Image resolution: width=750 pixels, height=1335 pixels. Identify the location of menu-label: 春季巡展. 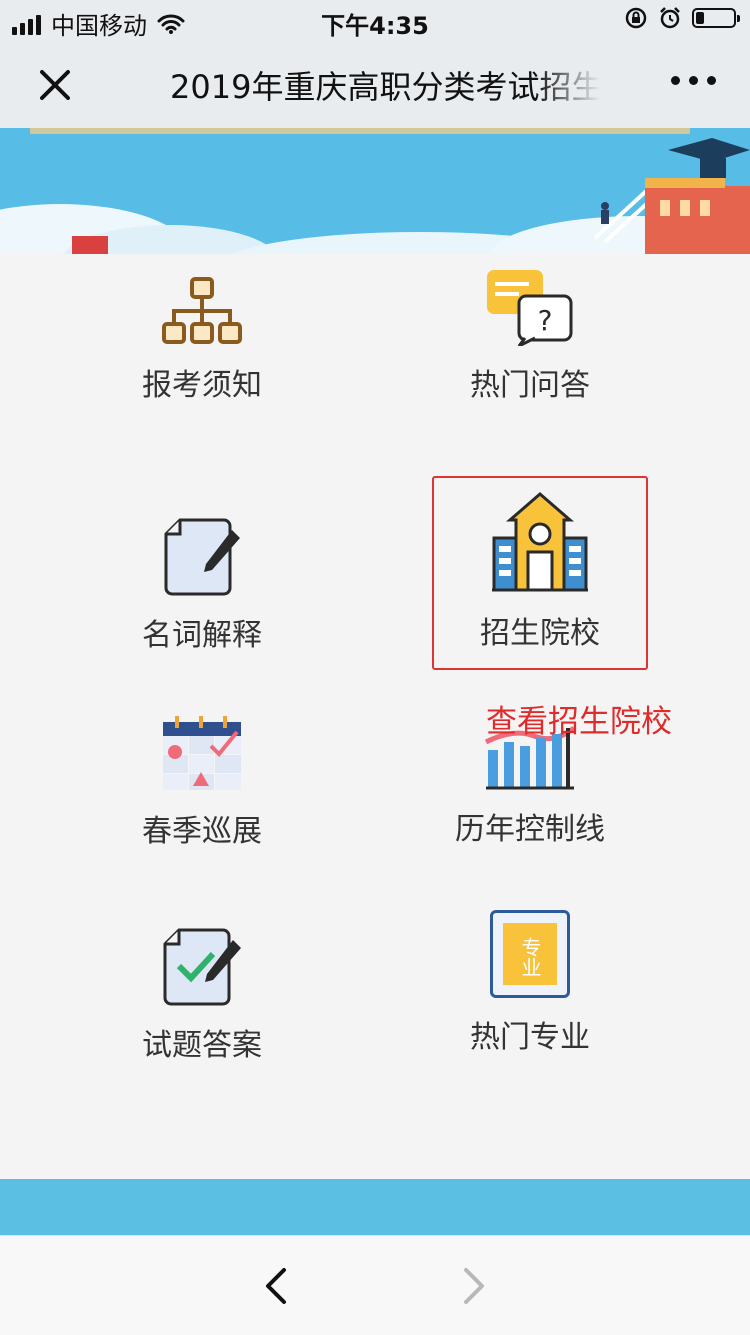
(202, 831).